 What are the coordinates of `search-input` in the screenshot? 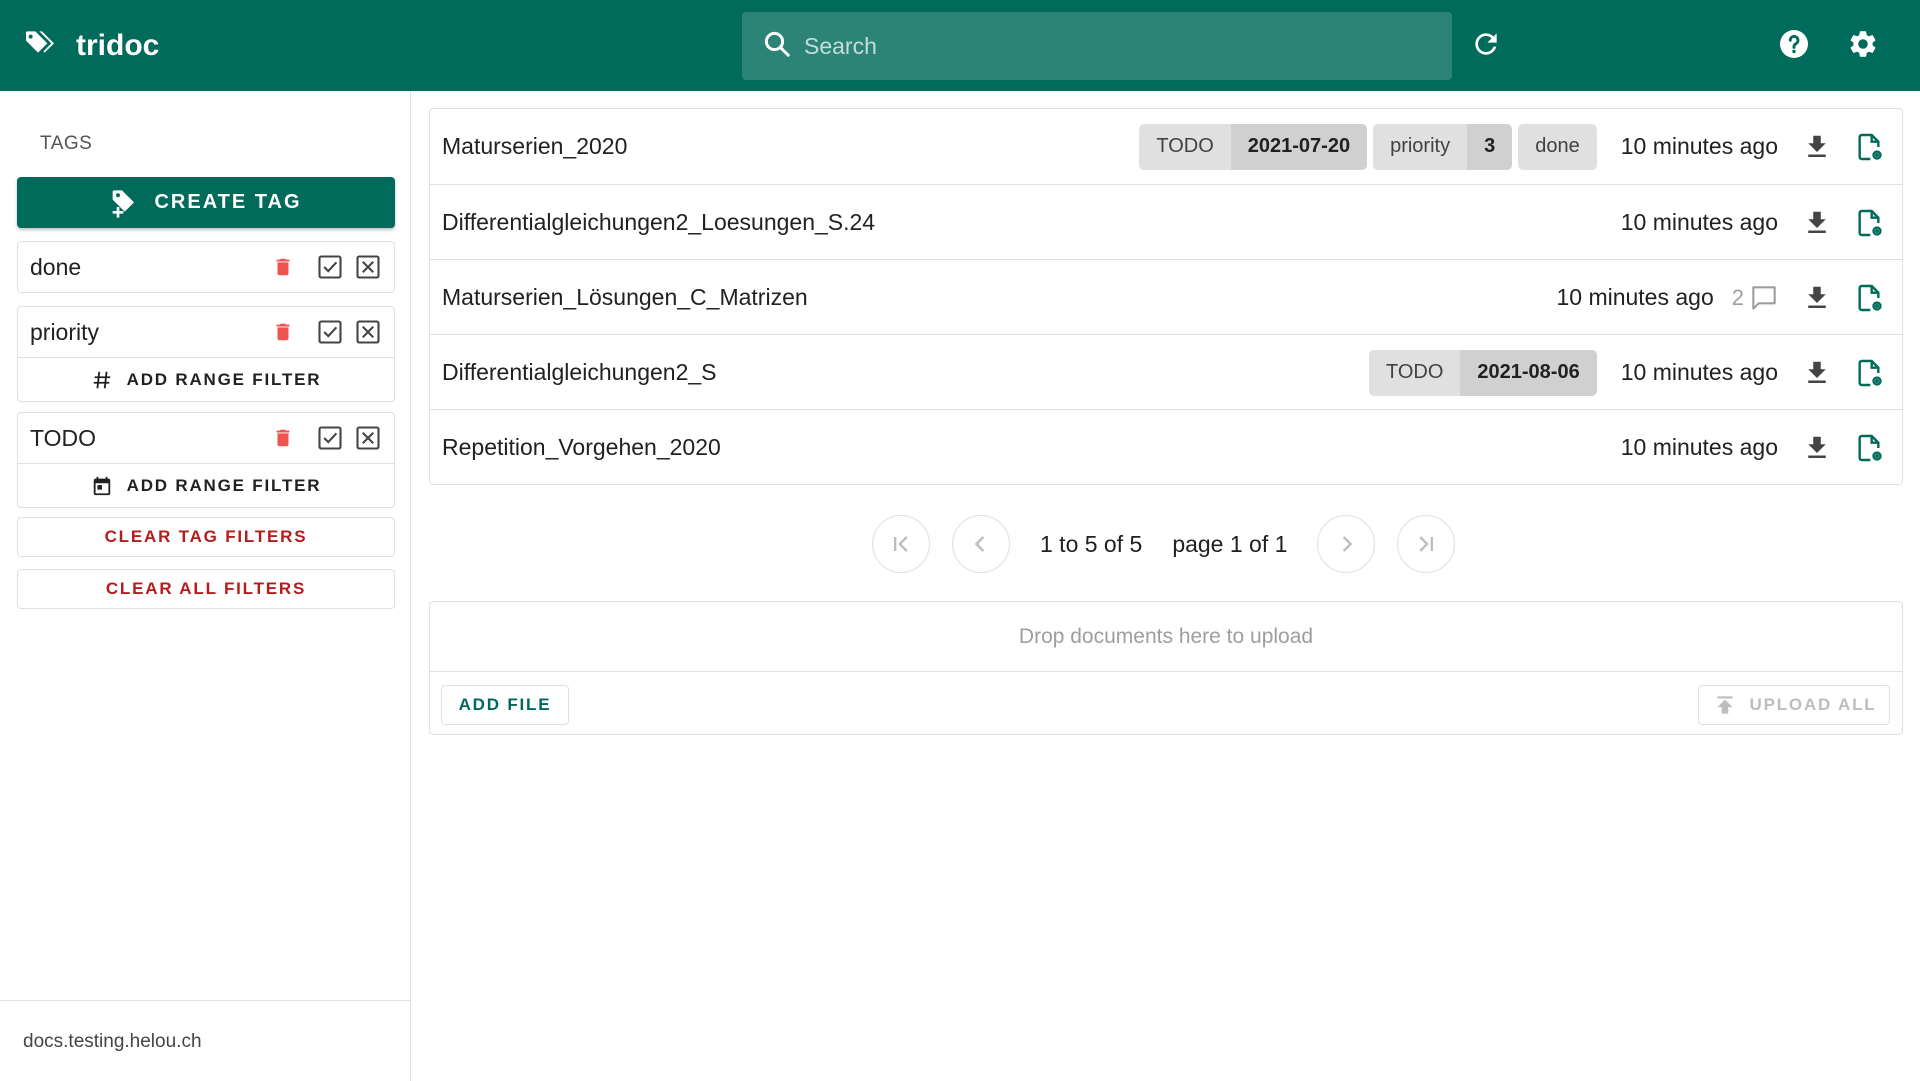 It's located at (1104, 46).